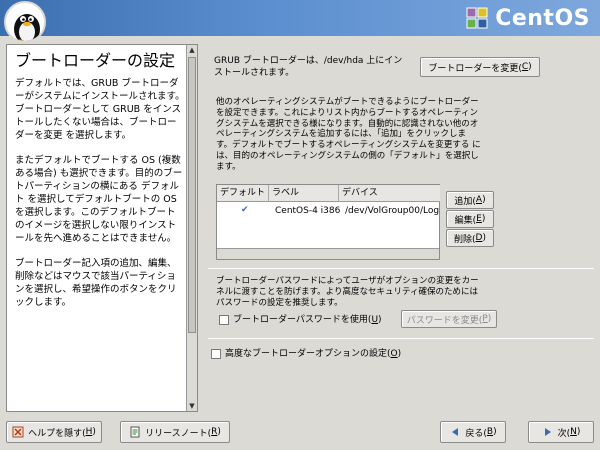 This screenshot has width=600, height=450. I want to click on hide-help-icon, so click(18, 432).